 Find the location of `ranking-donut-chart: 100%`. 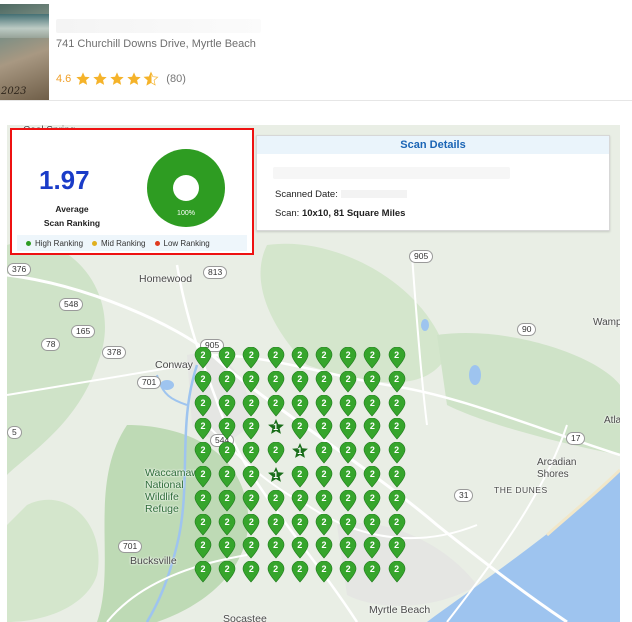

ranking-donut-chart: 100% is located at coordinates (186, 188).